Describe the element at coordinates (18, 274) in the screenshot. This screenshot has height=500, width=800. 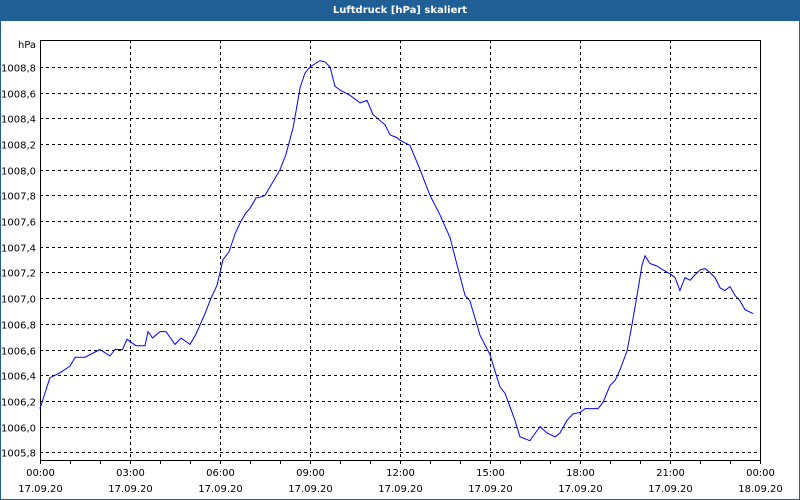
I see `y-tick-label: 1007,2` at that location.